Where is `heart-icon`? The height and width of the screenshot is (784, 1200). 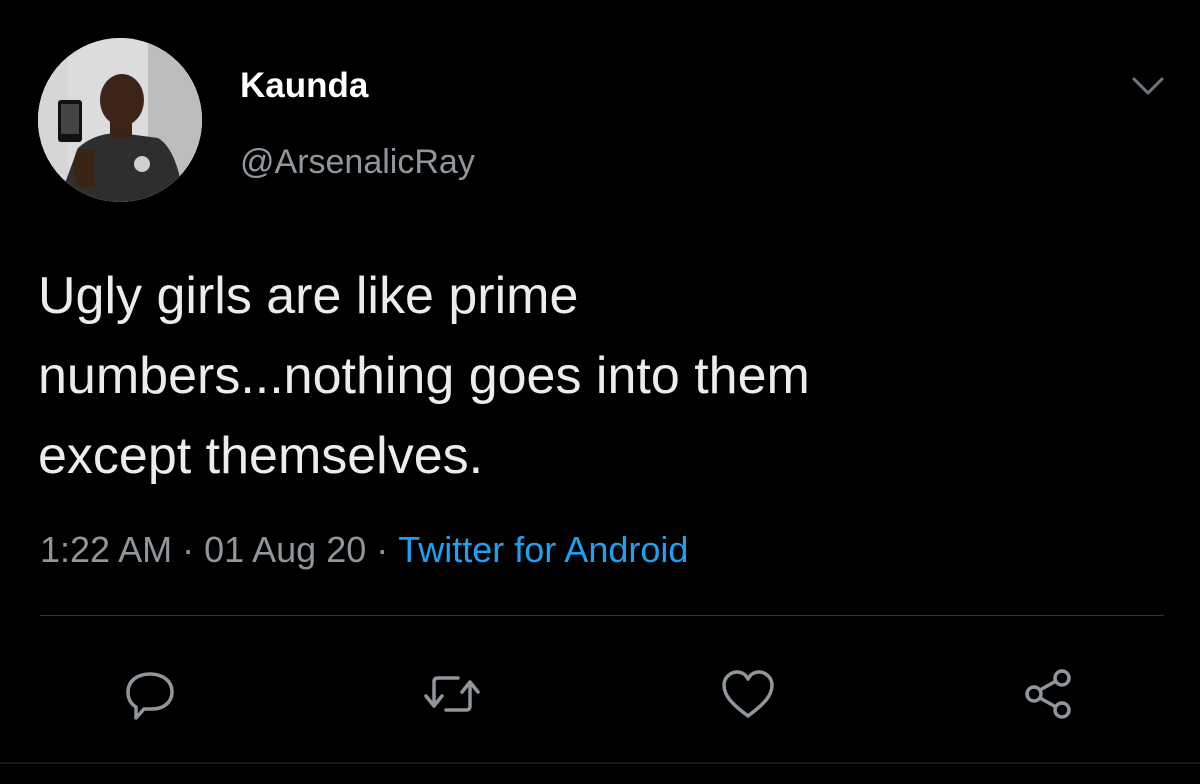
heart-icon is located at coordinates (748, 694).